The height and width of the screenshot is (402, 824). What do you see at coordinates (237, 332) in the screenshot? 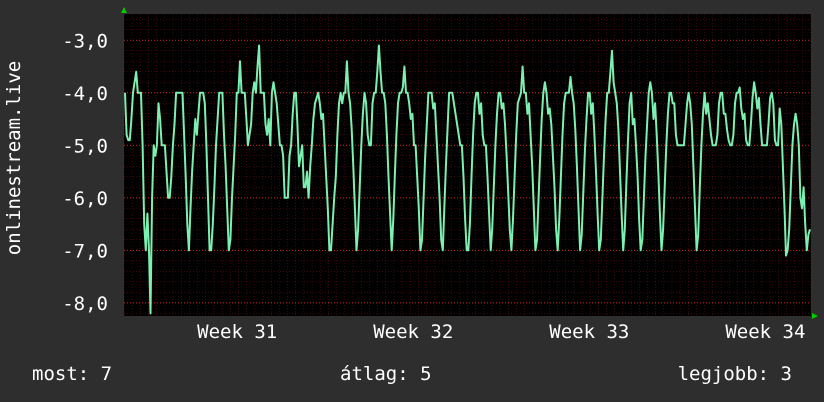
I see `x-tick-label: Week 31` at bounding box center [237, 332].